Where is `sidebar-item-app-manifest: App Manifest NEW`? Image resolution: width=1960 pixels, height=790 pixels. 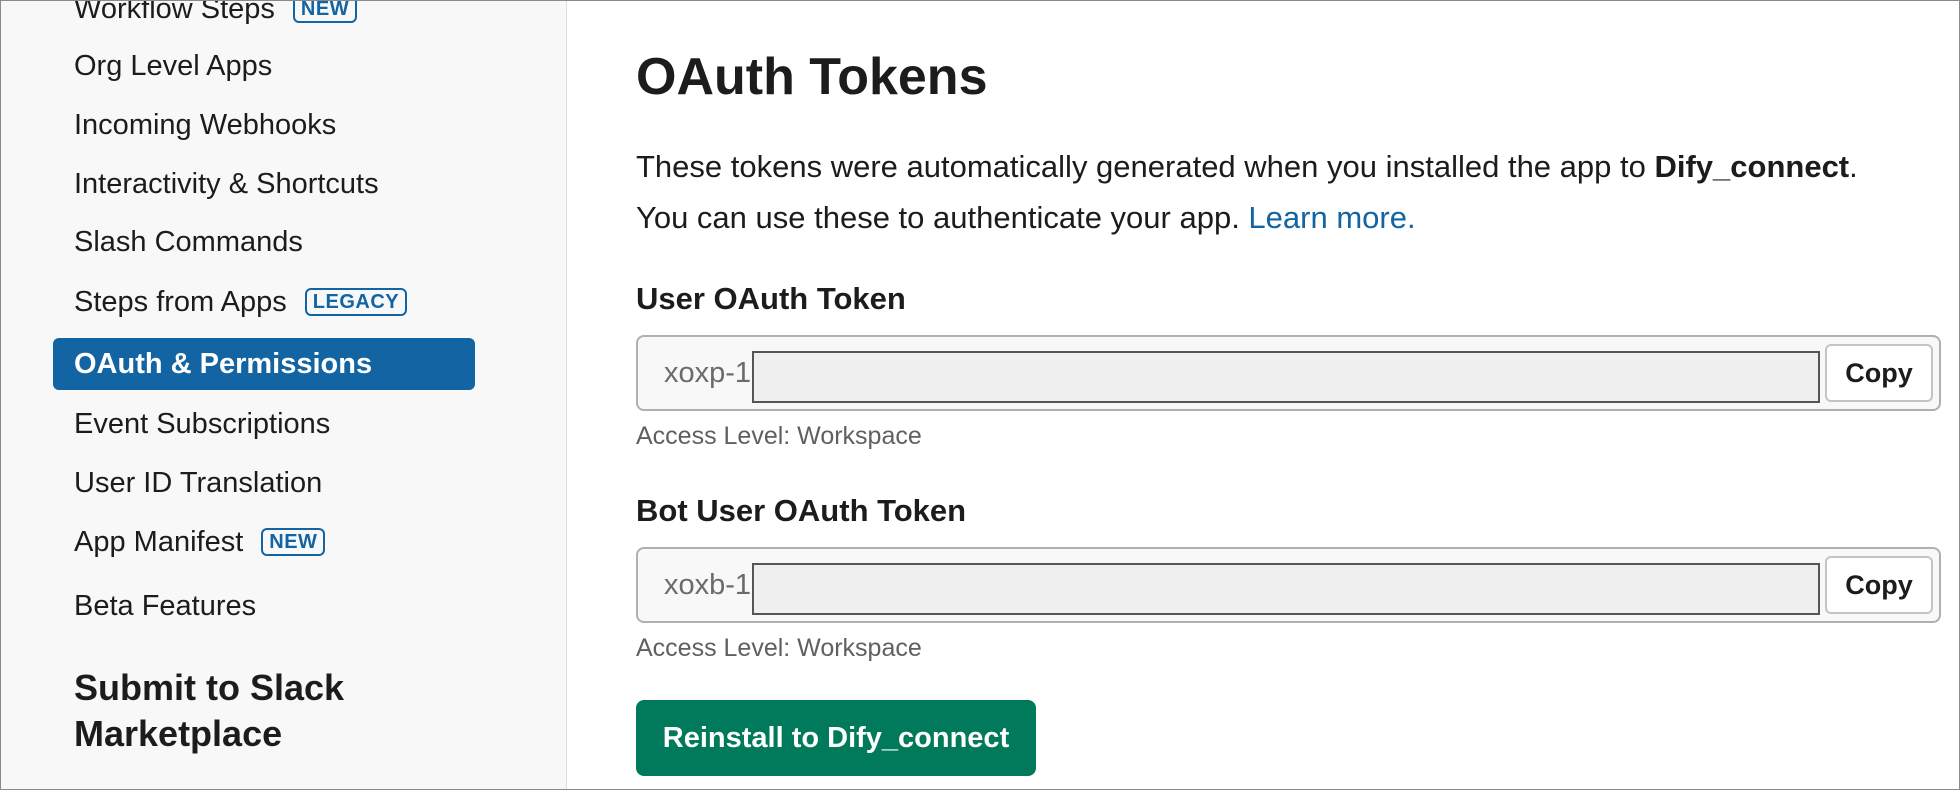
sidebar-item-app-manifest: App Manifest NEW is located at coordinates (189, 542).